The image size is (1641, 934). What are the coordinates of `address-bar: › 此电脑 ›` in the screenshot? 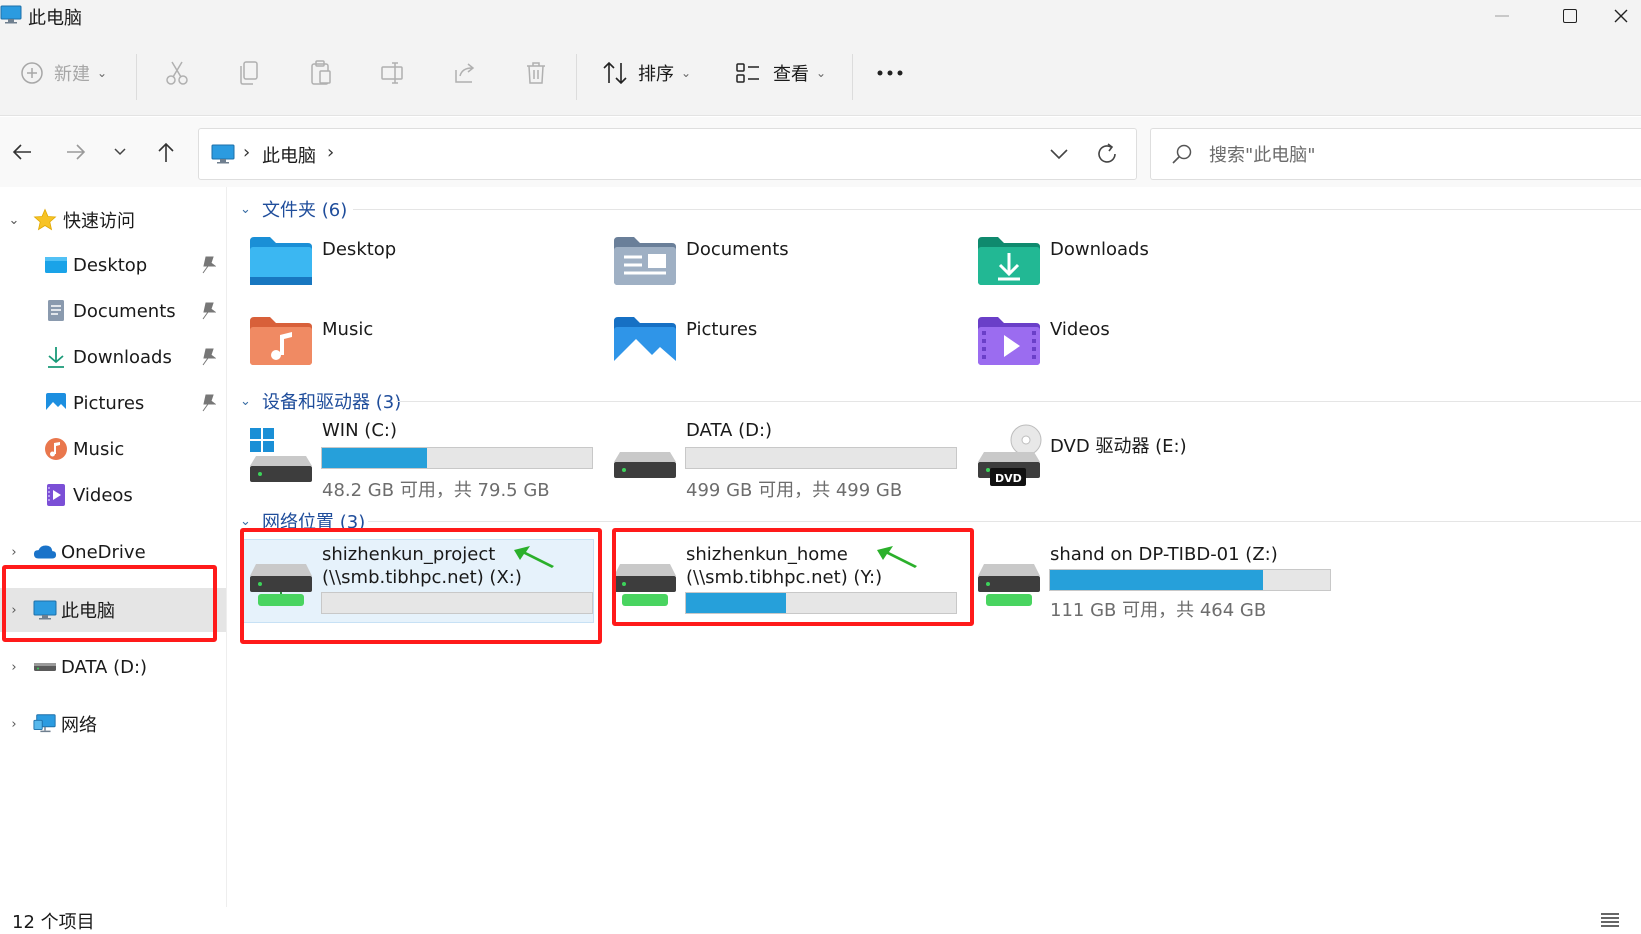 It's located at (667, 154).